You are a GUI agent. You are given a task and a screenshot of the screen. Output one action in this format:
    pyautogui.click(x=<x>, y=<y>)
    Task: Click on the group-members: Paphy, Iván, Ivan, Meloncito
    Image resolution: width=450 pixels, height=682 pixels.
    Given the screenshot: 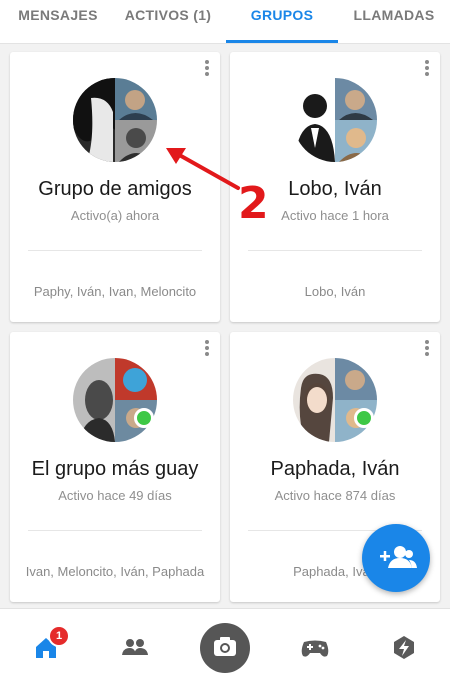 What is the action you would take?
    pyautogui.click(x=115, y=291)
    